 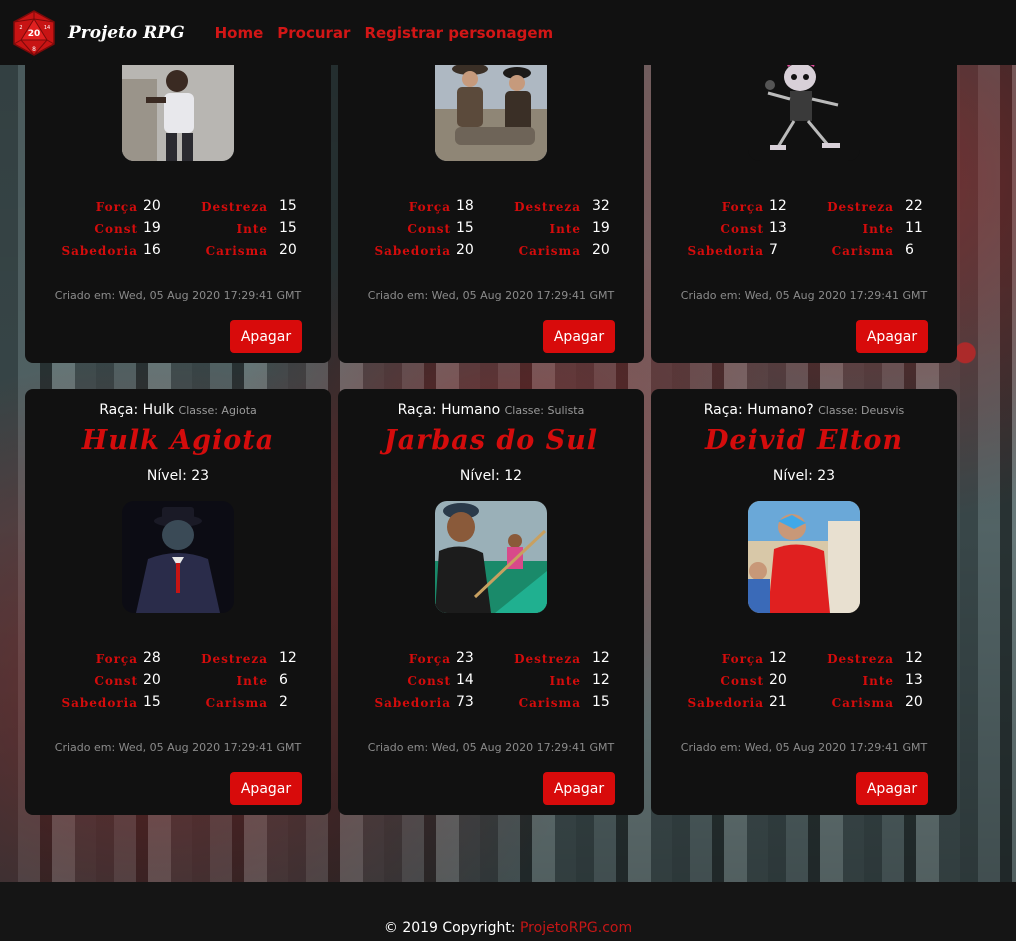 I want to click on stat-value-sabedoria: 20, so click(x=465, y=250).